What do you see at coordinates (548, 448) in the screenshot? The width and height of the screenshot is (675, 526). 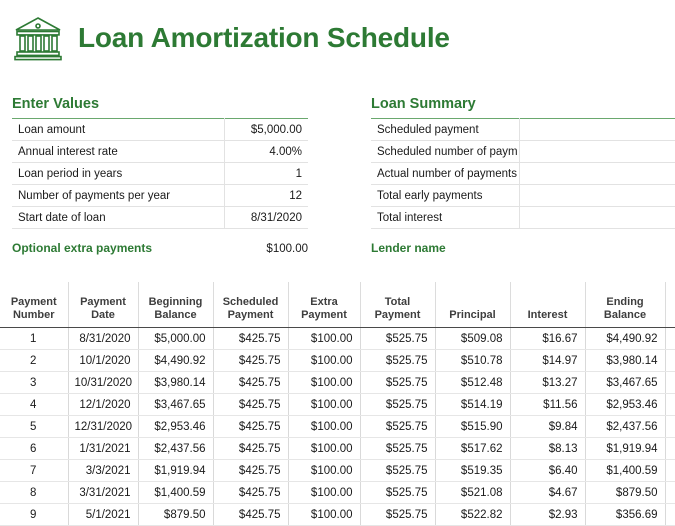 I see `cell-interest: $8.13` at bounding box center [548, 448].